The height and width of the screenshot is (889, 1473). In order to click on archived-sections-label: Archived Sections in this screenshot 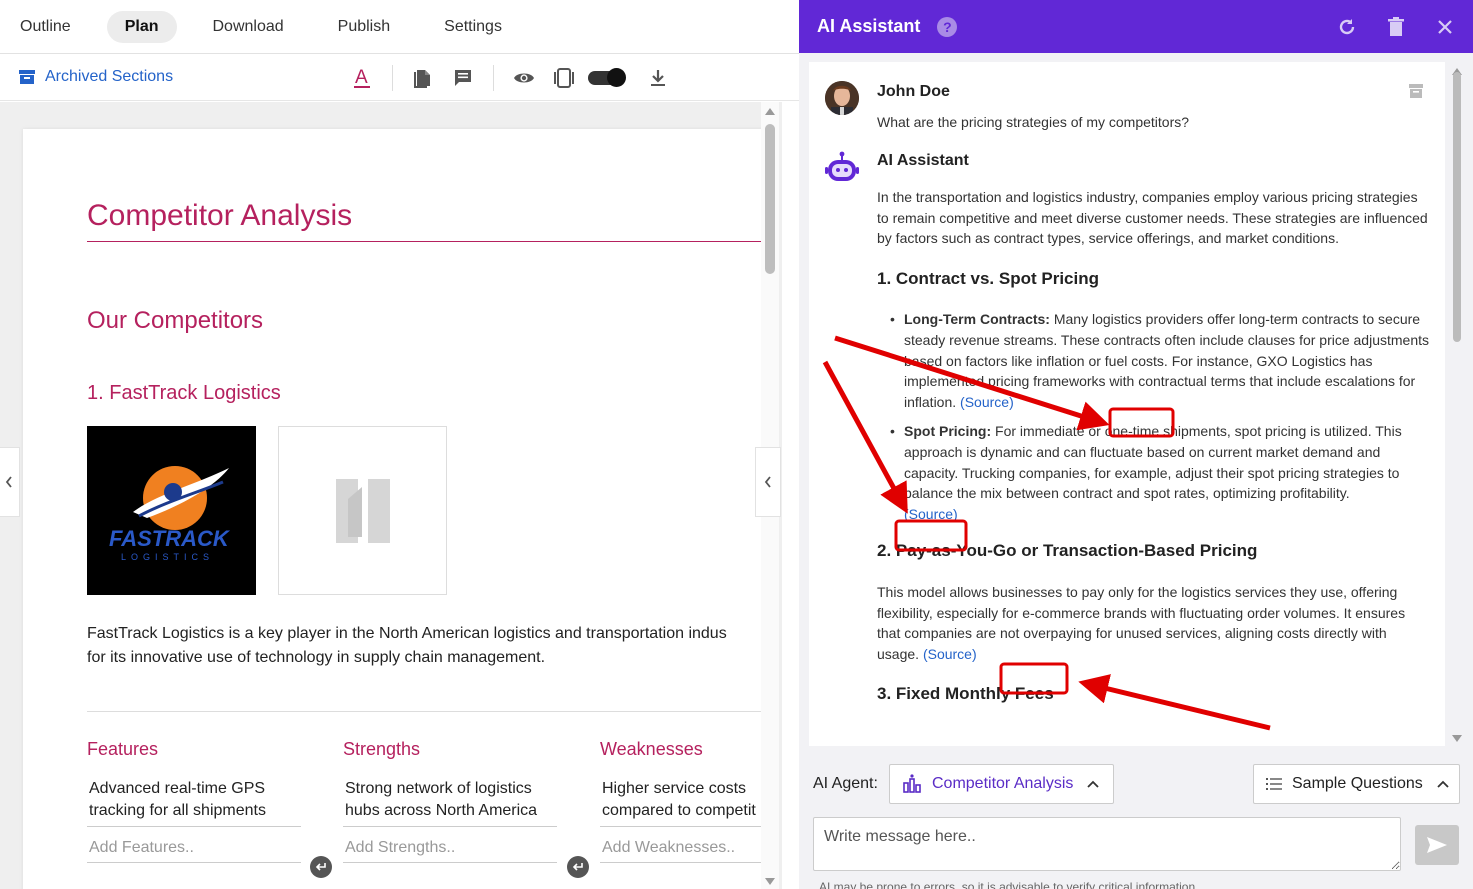, I will do `click(109, 76)`.